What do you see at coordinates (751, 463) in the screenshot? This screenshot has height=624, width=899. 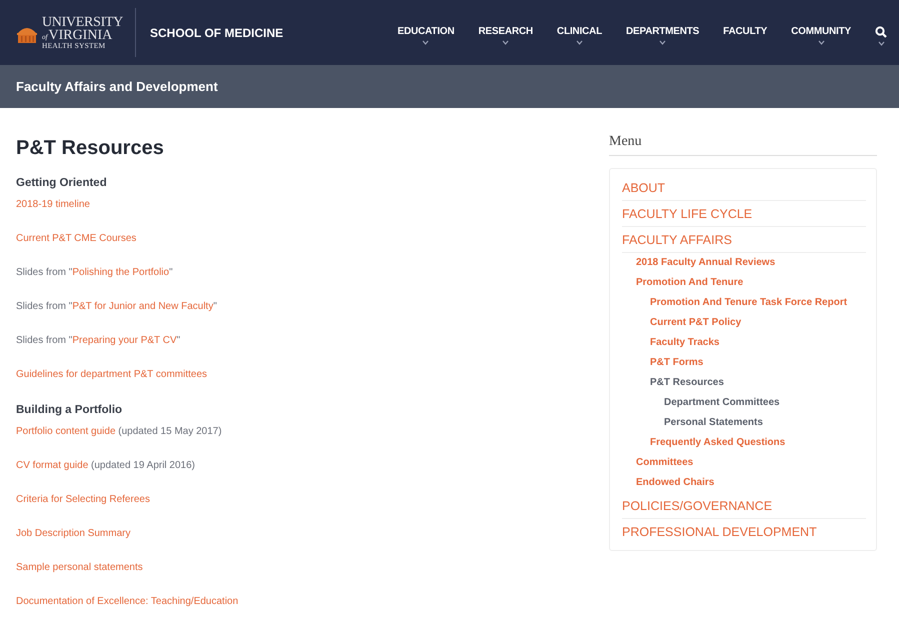 I see `menu-item: Committees` at bounding box center [751, 463].